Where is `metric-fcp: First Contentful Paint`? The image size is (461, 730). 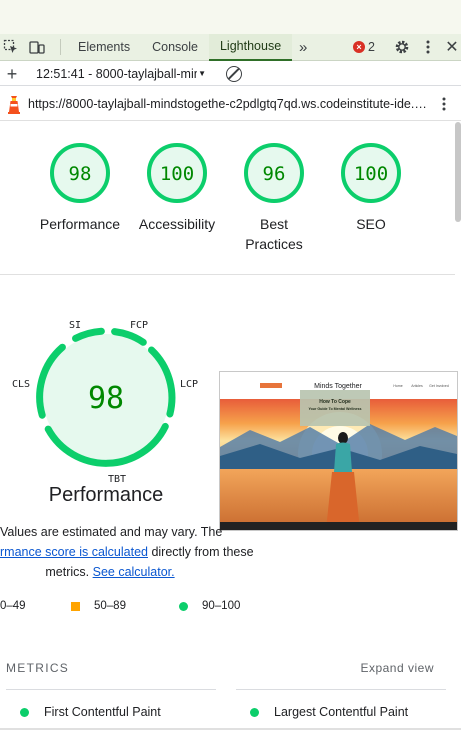
metric-fcp: First Contentful Paint is located at coordinates (90, 712).